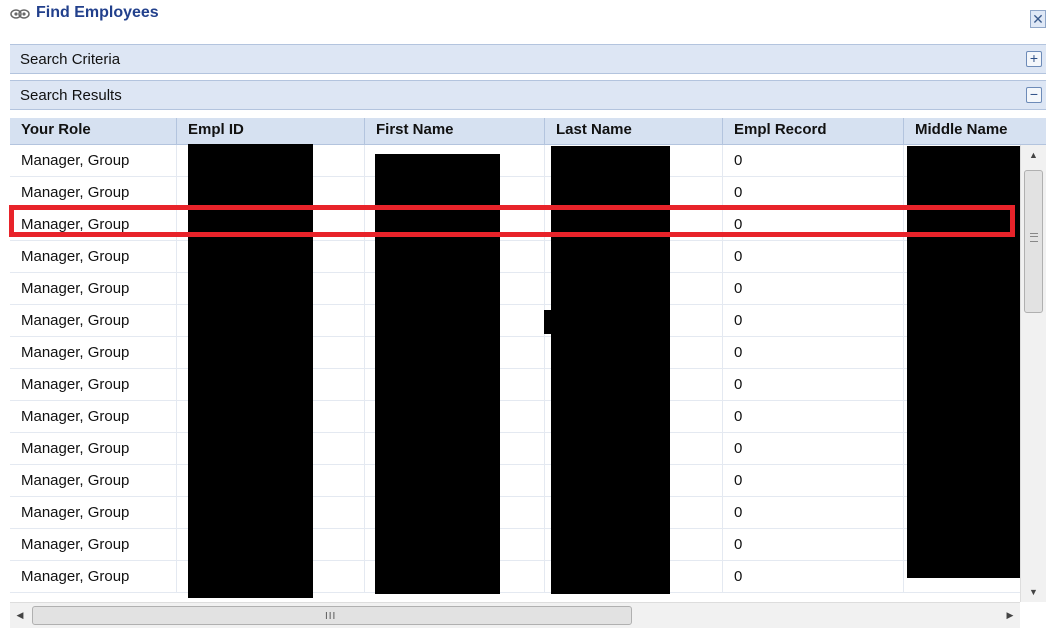 The image size is (1048, 630). What do you see at coordinates (1033, 592) in the screenshot?
I see `scroll-down-icon: ▼` at bounding box center [1033, 592].